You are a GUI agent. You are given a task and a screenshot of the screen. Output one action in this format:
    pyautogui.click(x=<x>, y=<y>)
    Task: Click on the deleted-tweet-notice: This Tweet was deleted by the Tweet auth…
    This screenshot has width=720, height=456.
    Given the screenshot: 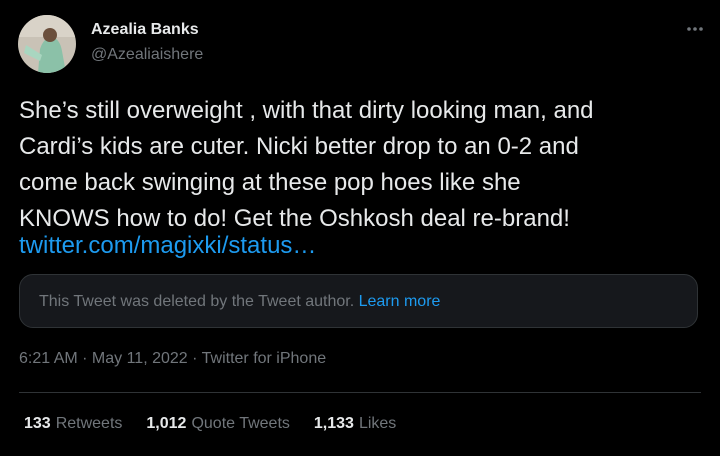 What is the action you would take?
    pyautogui.click(x=239, y=302)
    